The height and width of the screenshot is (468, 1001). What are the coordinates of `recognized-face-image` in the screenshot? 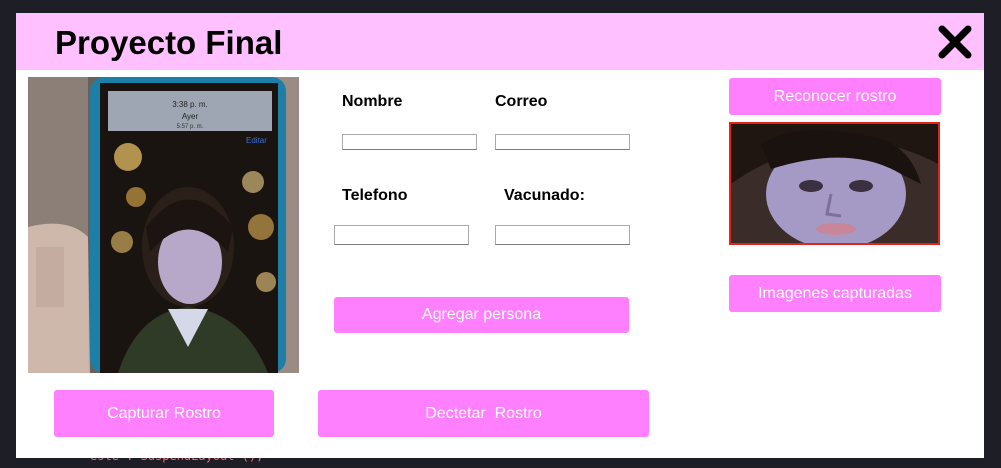 It's located at (834, 183).